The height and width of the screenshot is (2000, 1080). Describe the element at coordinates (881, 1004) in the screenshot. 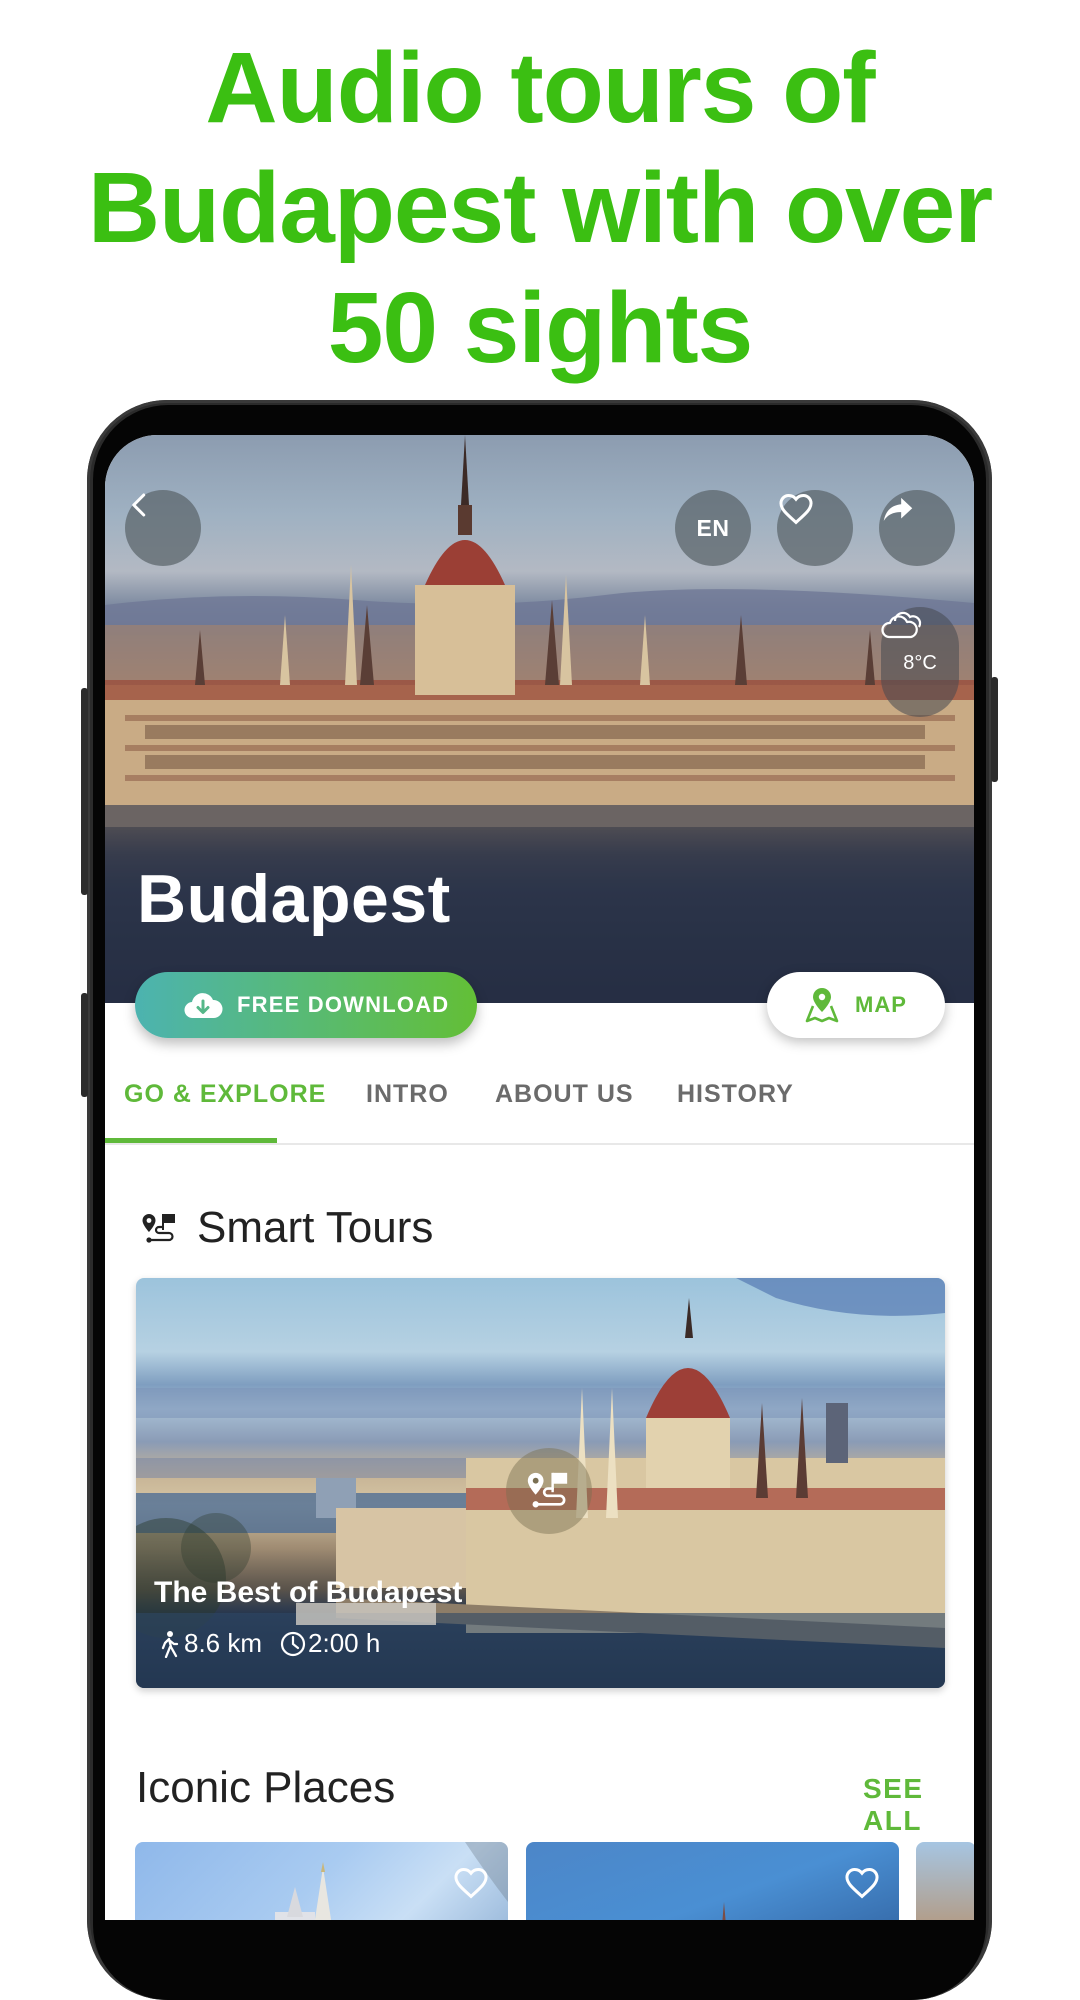

I see `map-label: MAP` at that location.